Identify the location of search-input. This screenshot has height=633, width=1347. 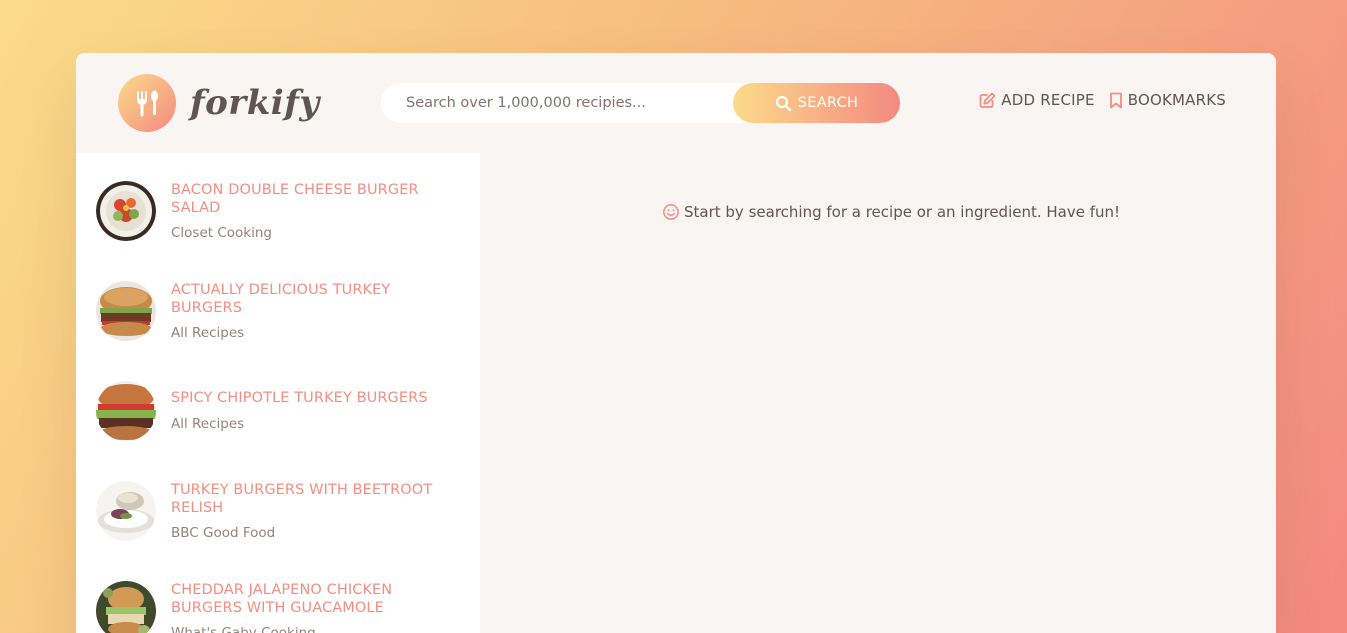
(556, 103).